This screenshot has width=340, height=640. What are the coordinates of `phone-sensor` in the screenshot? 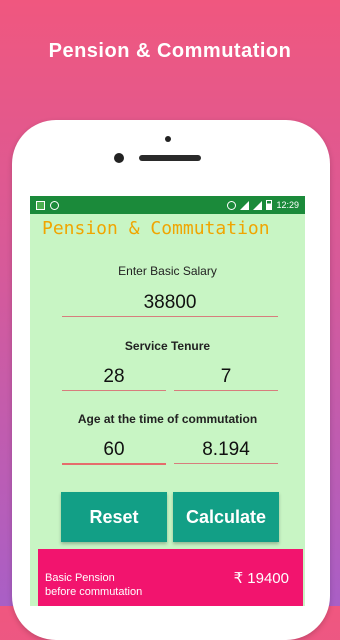 It's located at (168, 139).